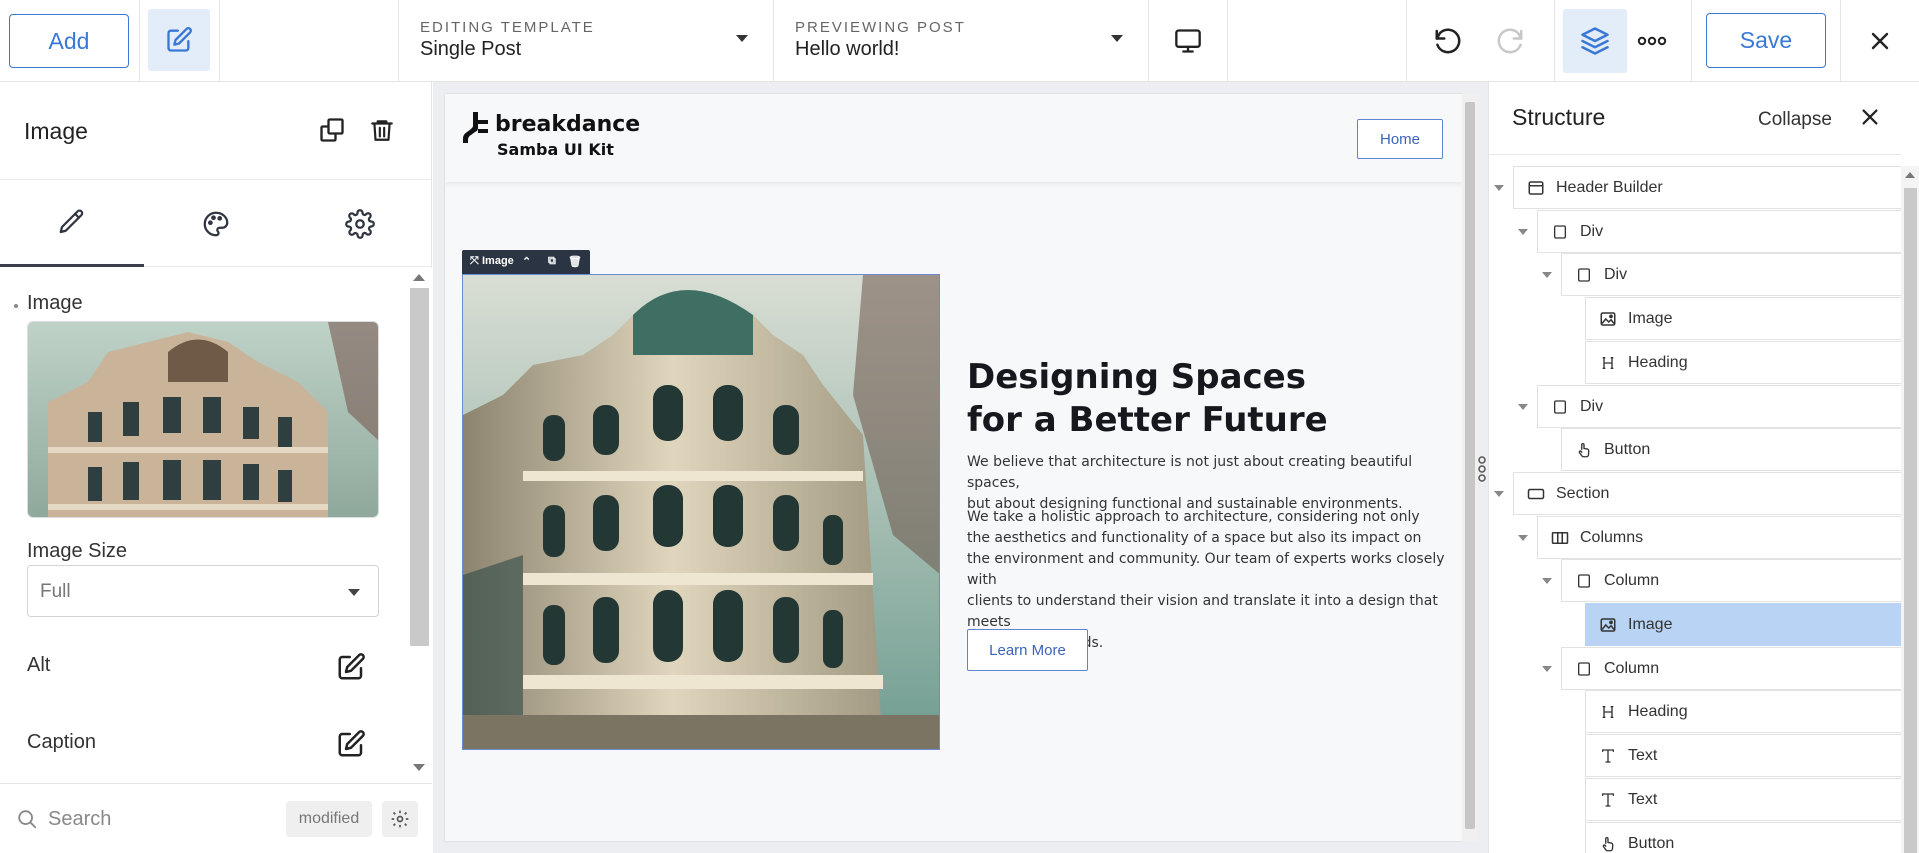 Image resolution: width=1919 pixels, height=853 pixels. What do you see at coordinates (526, 261) in the screenshot?
I see `chevron-up-icon: ⌃` at bounding box center [526, 261].